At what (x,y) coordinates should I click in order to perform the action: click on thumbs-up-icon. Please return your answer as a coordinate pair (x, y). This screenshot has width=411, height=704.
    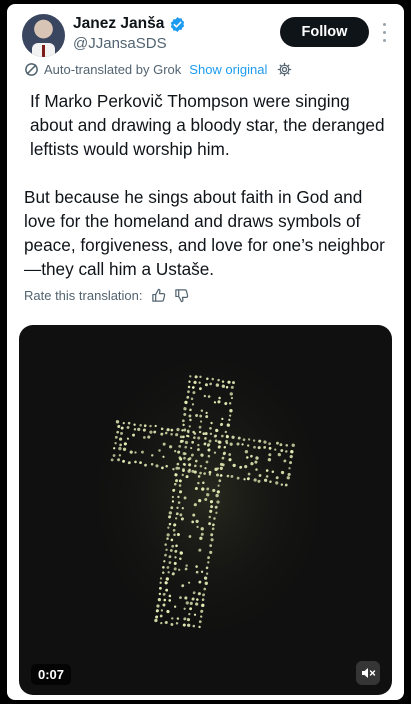
    Looking at the image, I should click on (158, 295).